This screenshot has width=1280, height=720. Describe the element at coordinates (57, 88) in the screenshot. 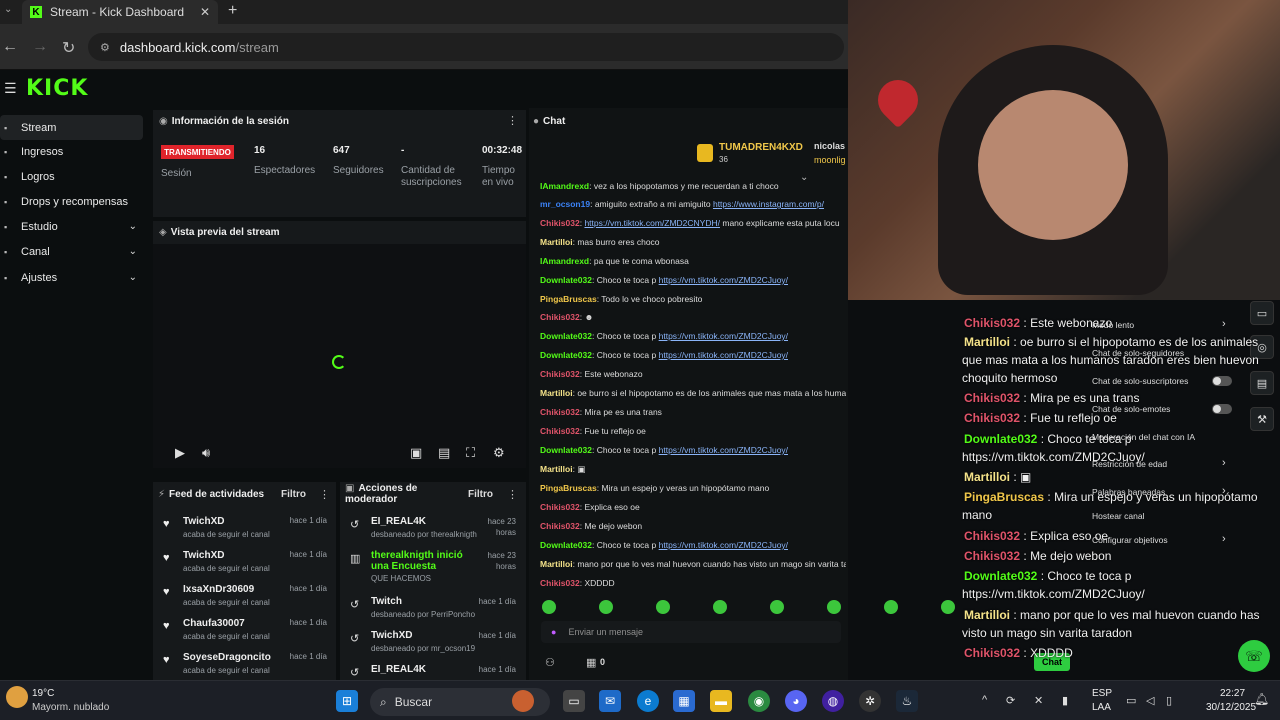

I see `kick-logo: KICK` at that location.